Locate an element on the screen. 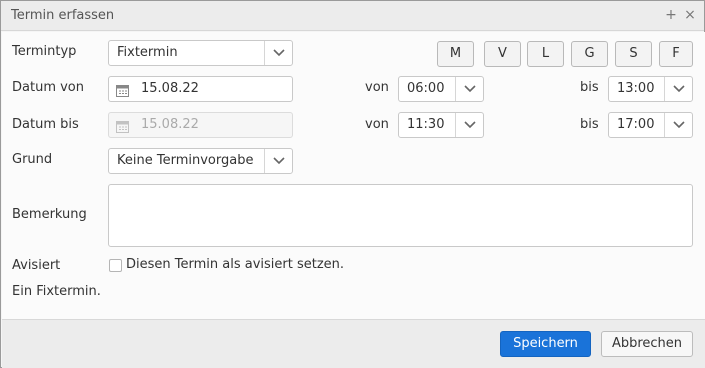 The width and height of the screenshot is (705, 368). grund-label: Grund is located at coordinates (32, 159).